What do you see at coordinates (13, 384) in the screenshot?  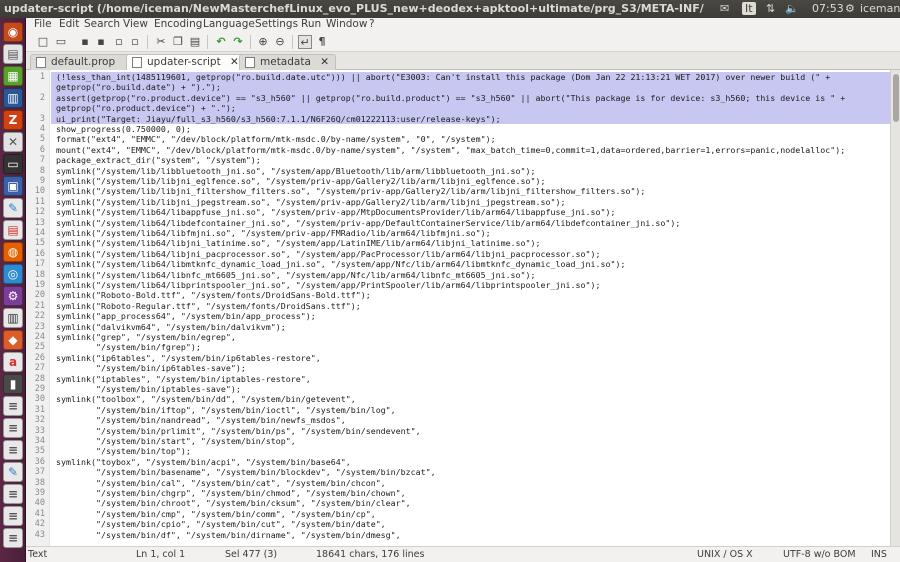 I see `device-icon: ▮` at bounding box center [13, 384].